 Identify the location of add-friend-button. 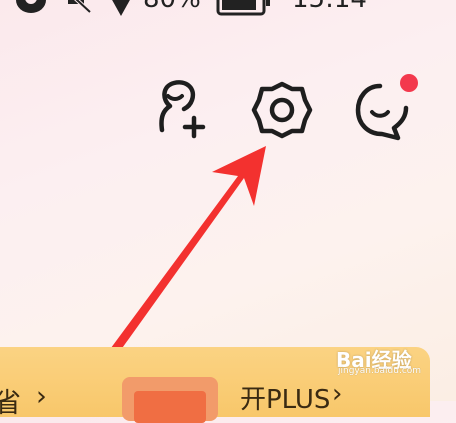
(182, 110).